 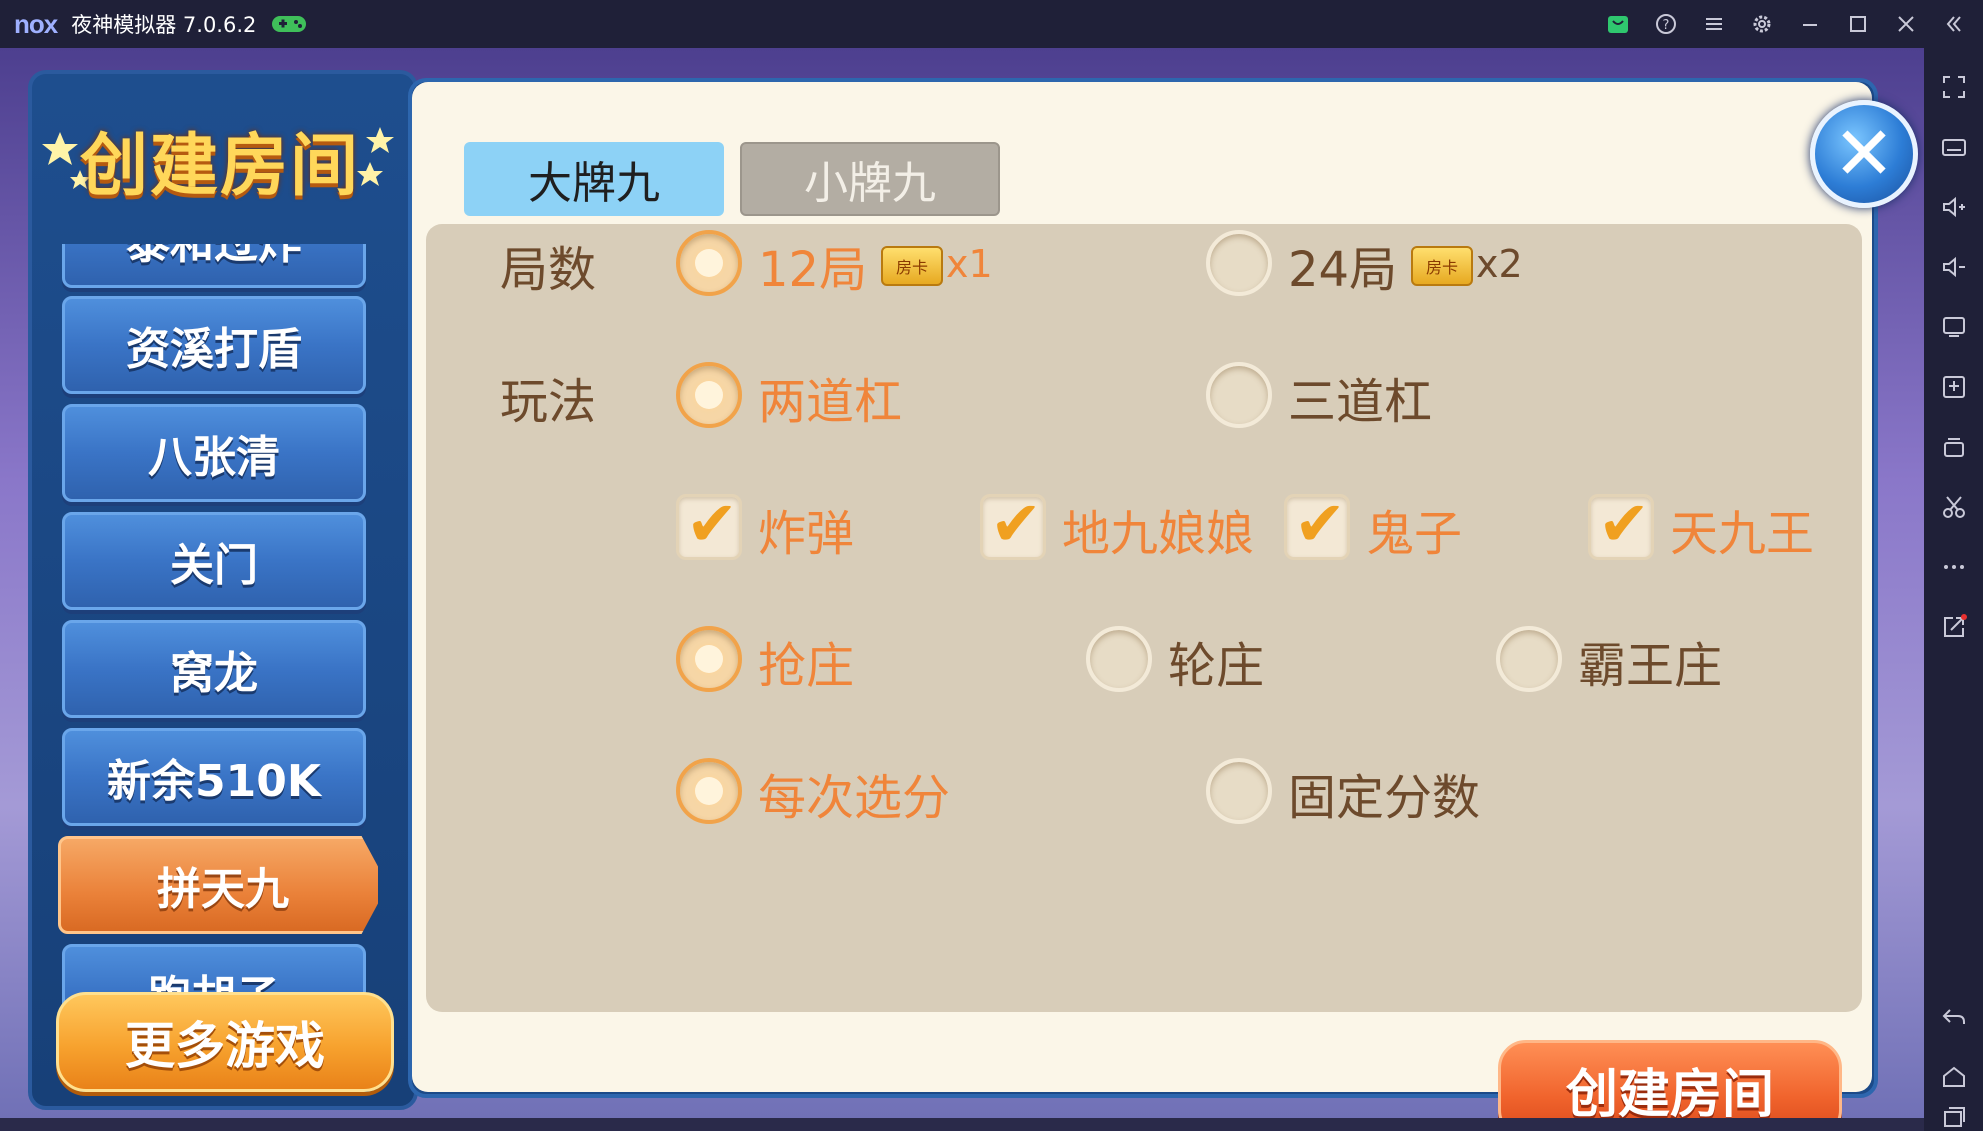 I want to click on guizi-checkbox: ✔, so click(x=1317, y=523).